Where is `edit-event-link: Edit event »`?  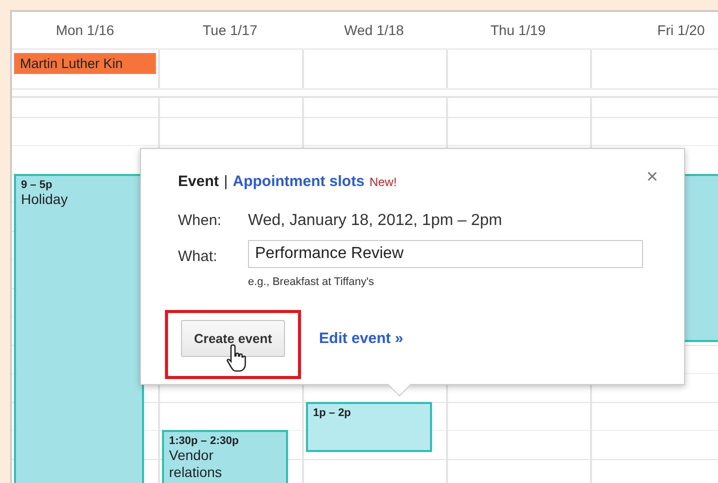 edit-event-link: Edit event » is located at coordinates (361, 338).